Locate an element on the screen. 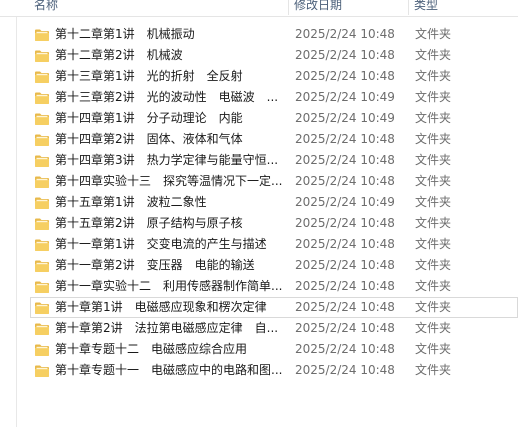 Image resolution: width=518 pixels, height=427 pixels. list-item: 第十三章第2讲 光的波动性 电磁波 ... 2025/2/24 10:49 文件夹 is located at coordinates (274, 97).